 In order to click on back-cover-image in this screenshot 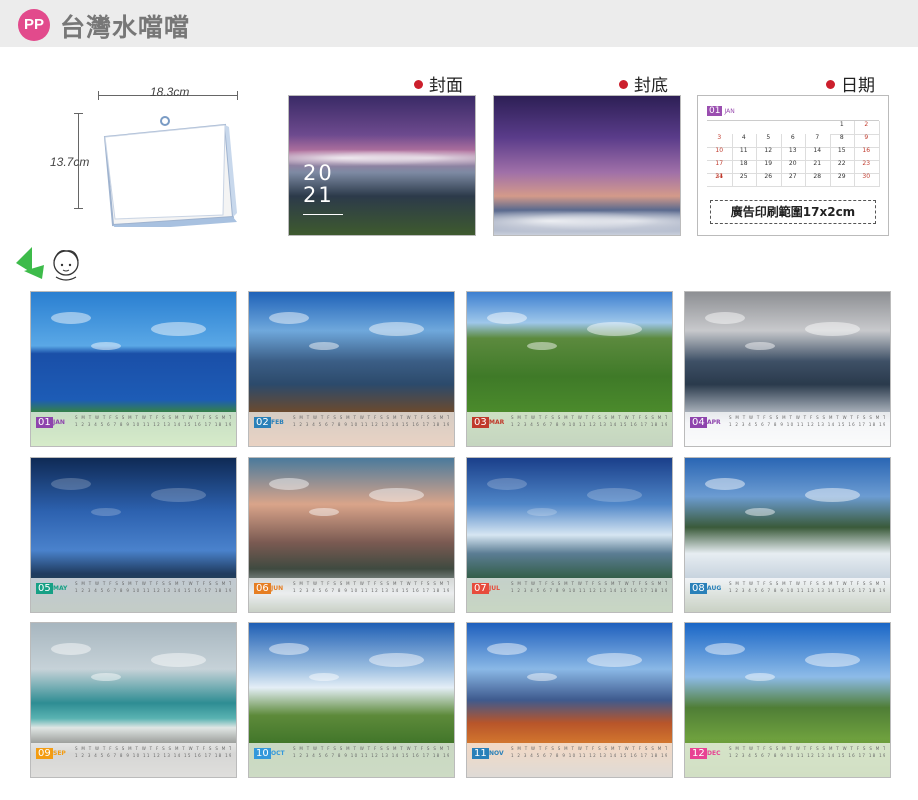, I will do `click(587, 165)`.